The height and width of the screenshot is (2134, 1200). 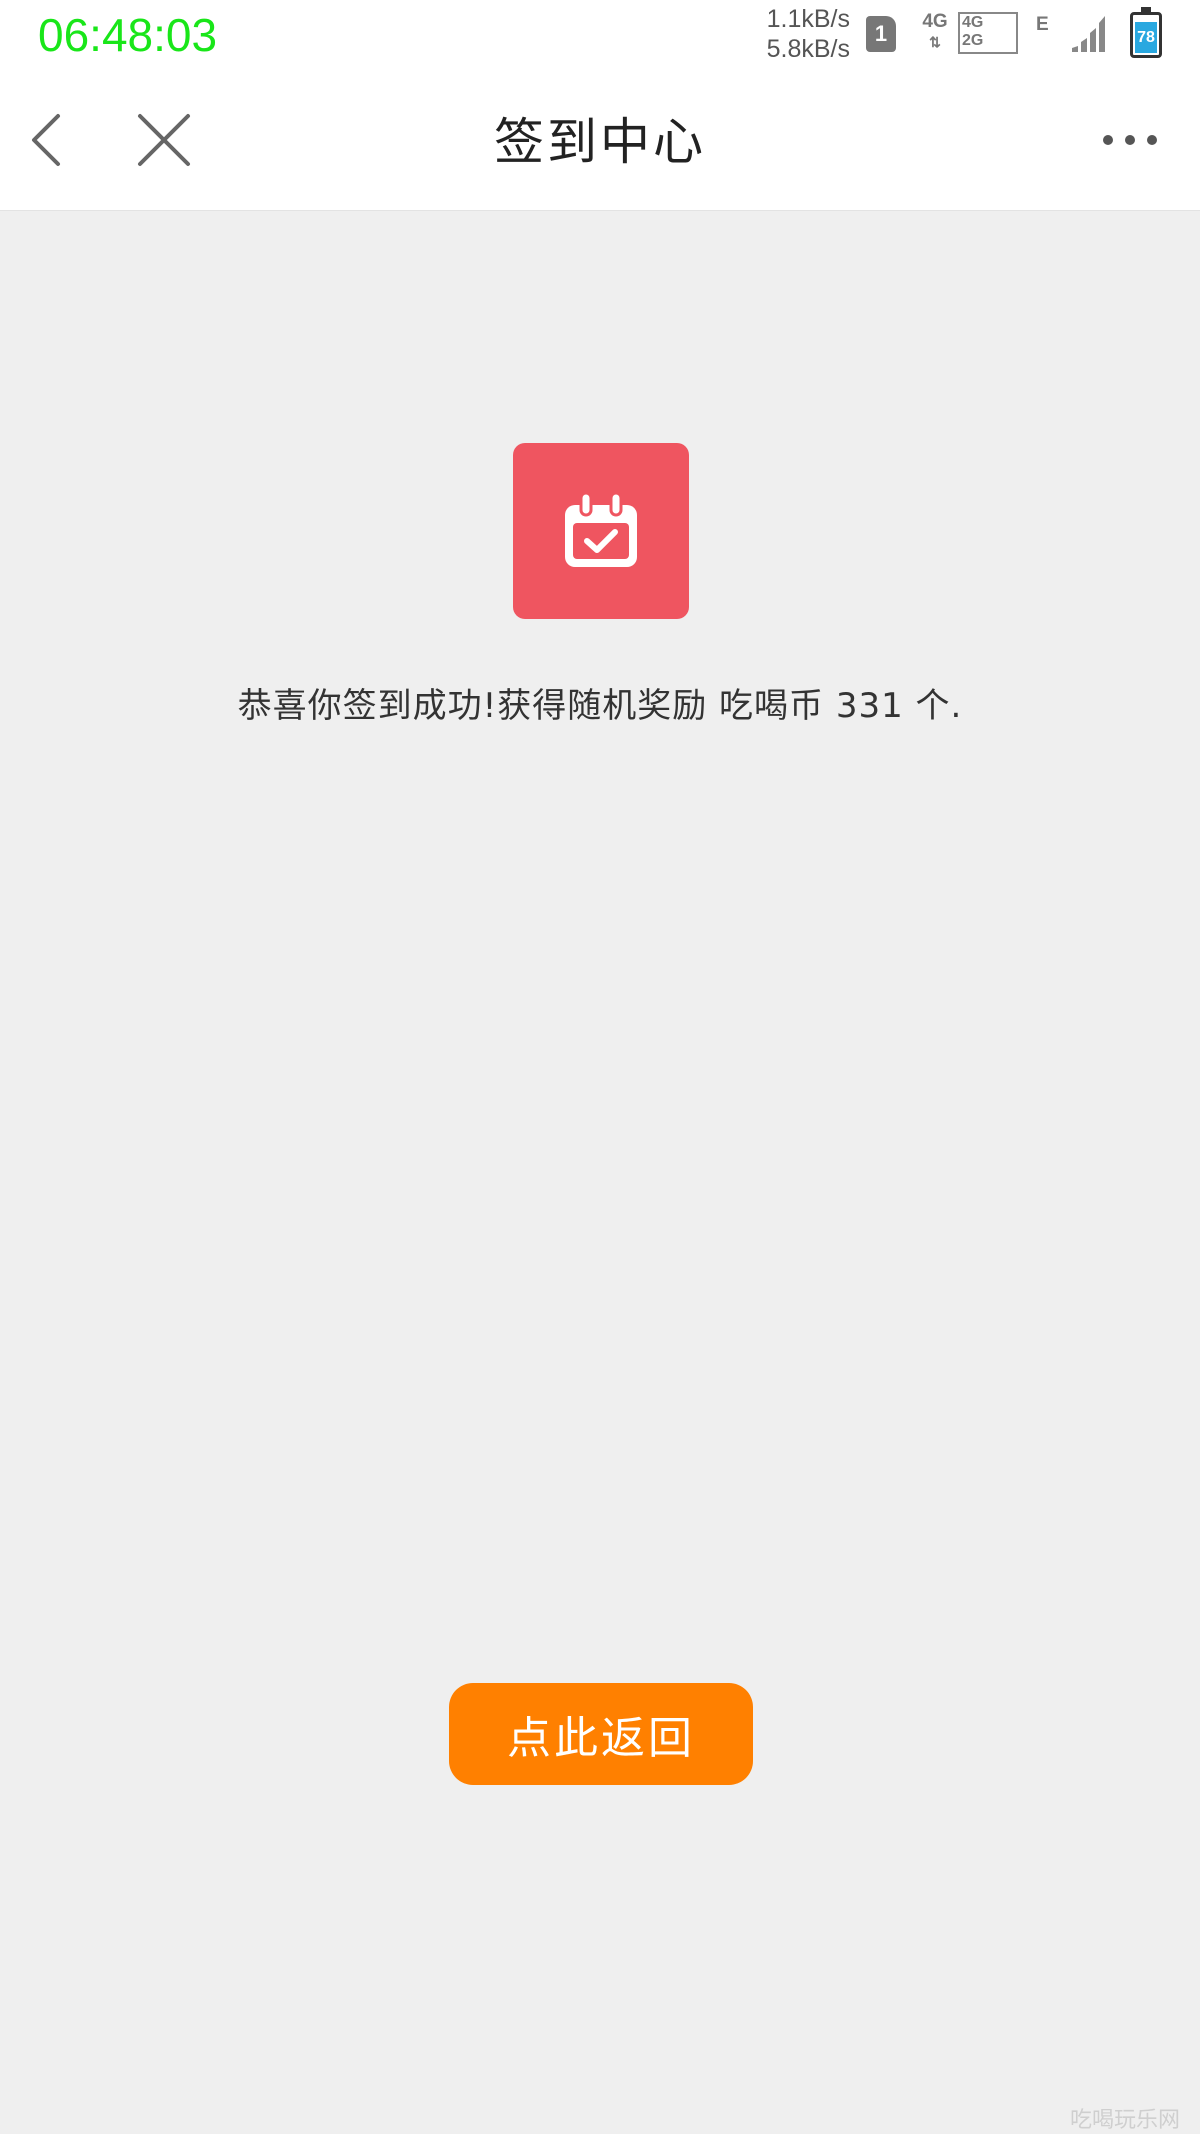 What do you see at coordinates (988, 33) in the screenshot?
I see `dual-network-icon: 4G 2G` at bounding box center [988, 33].